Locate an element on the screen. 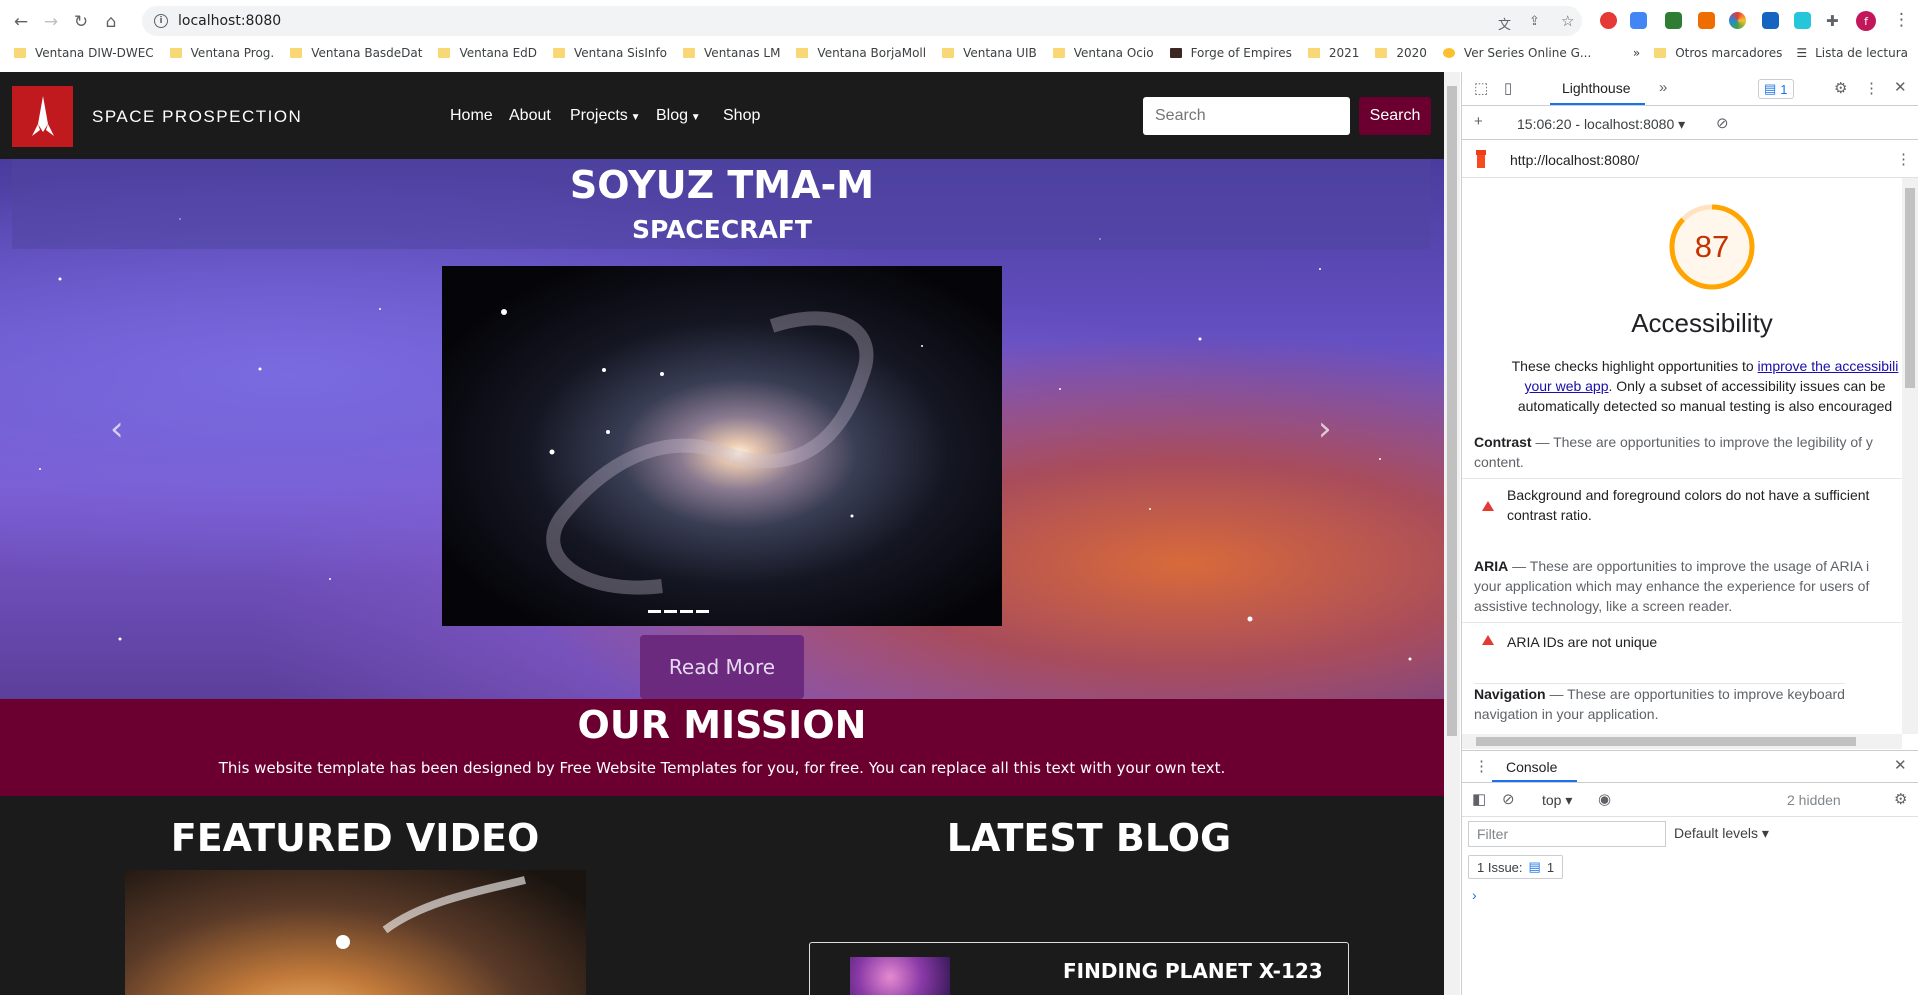 This screenshot has width=1918, height=995. site-info-icon: i is located at coordinates (161, 21).